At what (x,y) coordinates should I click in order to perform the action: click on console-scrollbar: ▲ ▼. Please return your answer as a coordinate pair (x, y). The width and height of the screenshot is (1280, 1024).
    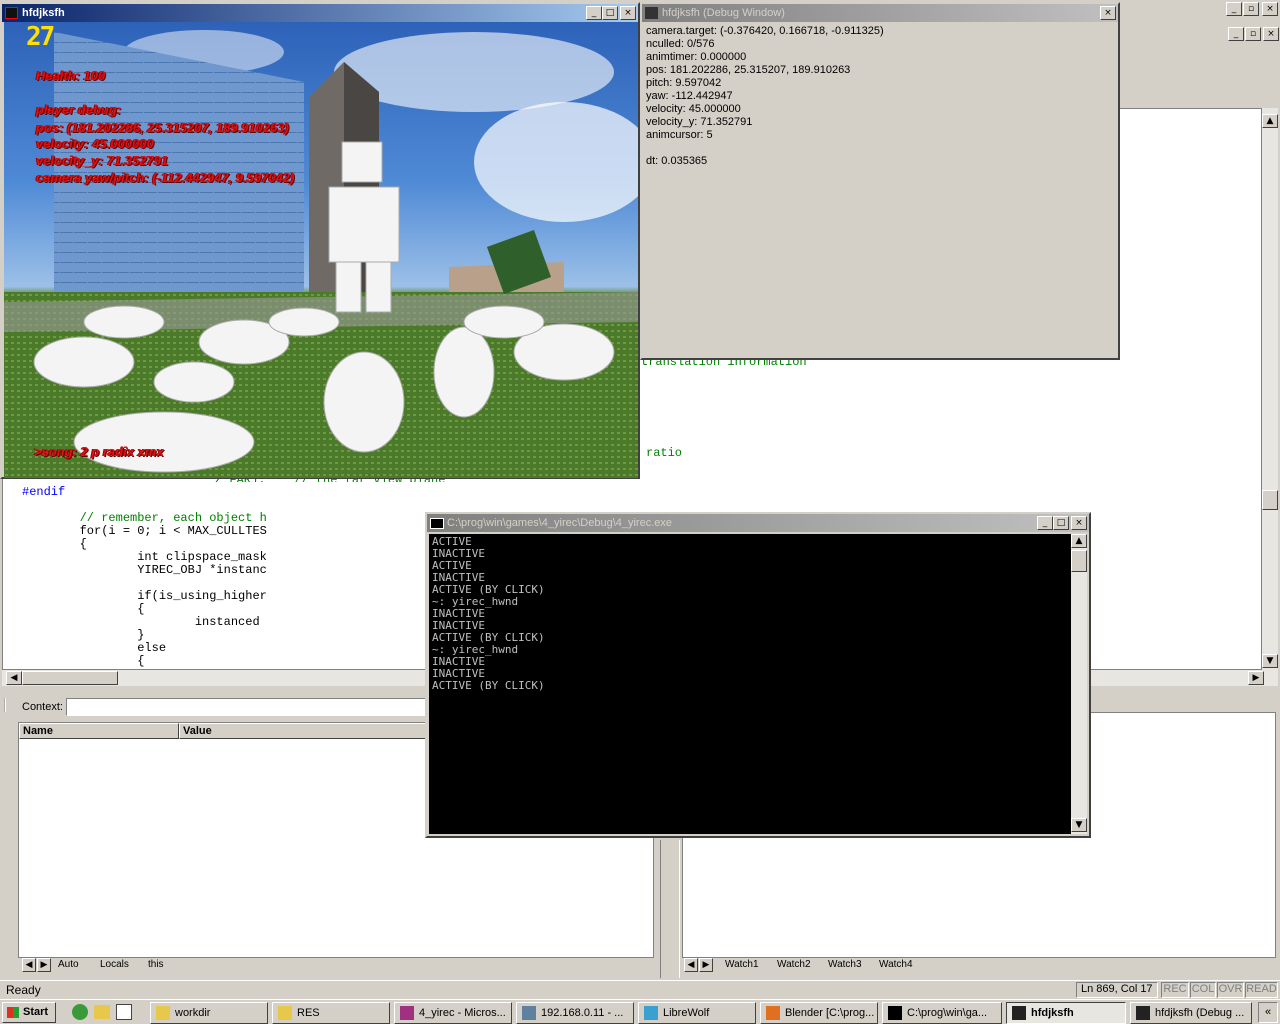
    Looking at the image, I should click on (1079, 684).